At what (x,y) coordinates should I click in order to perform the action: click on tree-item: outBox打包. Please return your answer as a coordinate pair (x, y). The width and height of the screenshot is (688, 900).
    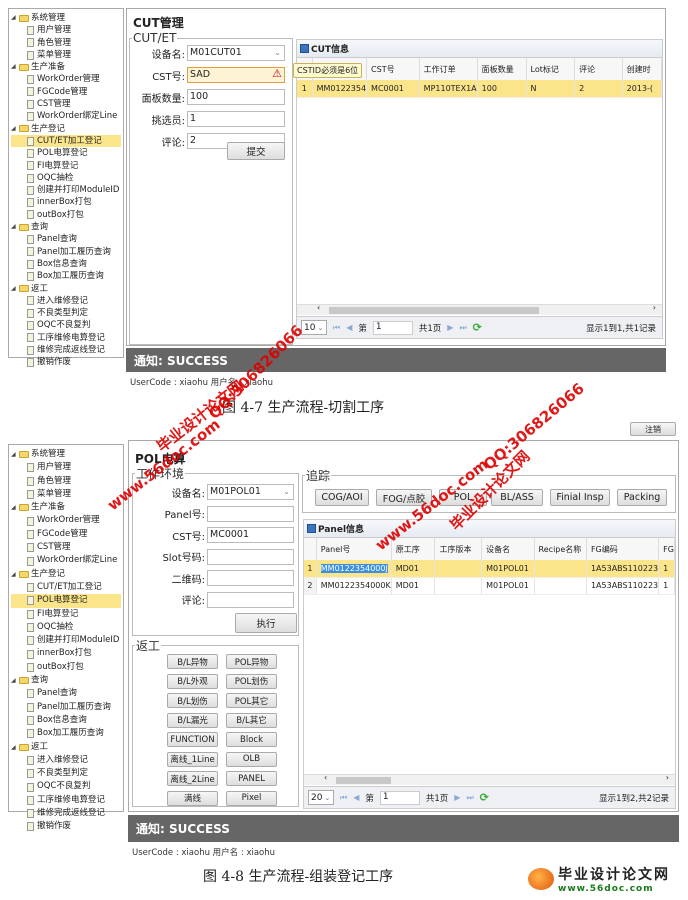
    Looking at the image, I should click on (66, 215).